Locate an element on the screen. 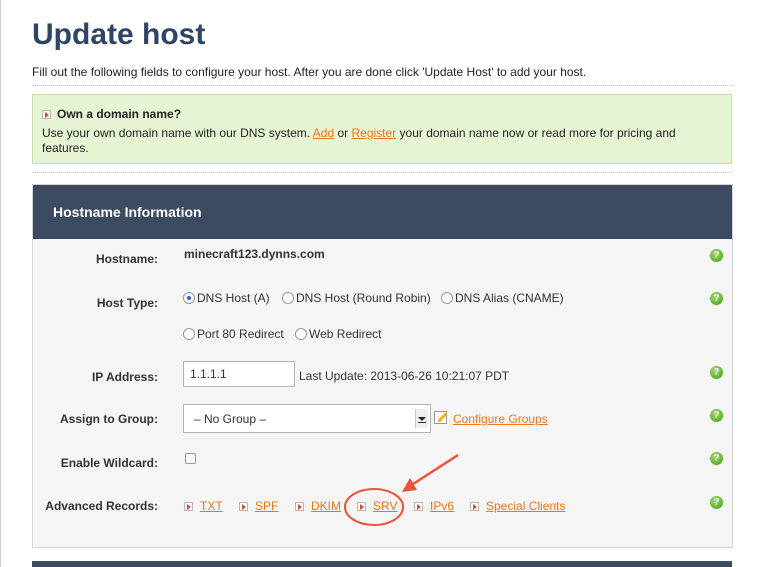 This screenshot has width=763, height=567. next-panel-header is located at coordinates (382, 564).